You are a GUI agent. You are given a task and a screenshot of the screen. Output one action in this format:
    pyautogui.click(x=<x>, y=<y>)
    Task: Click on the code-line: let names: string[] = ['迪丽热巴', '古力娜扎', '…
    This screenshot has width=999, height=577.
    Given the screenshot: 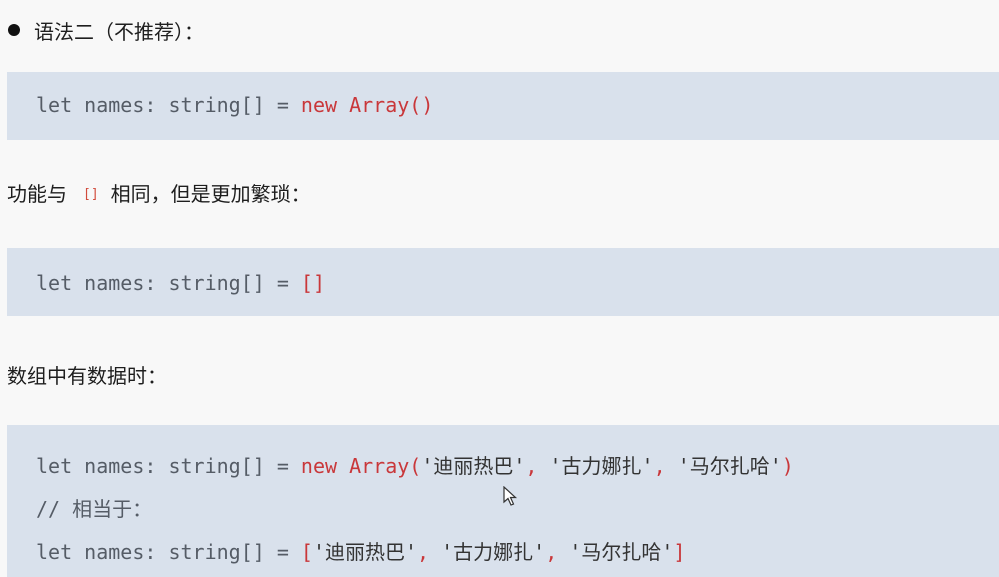 What is the action you would take?
    pyautogui.click(x=361, y=552)
    